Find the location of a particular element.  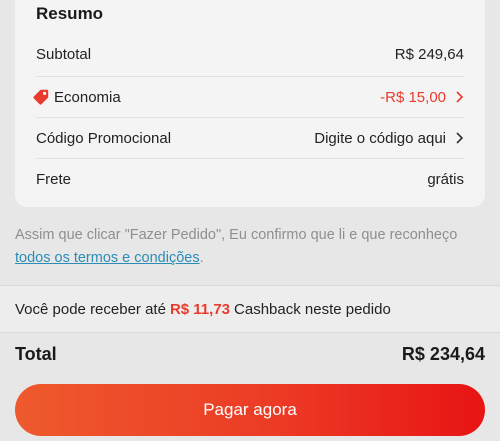

subtotal-row: Subtotal R$ 249,64 is located at coordinates (250, 54).